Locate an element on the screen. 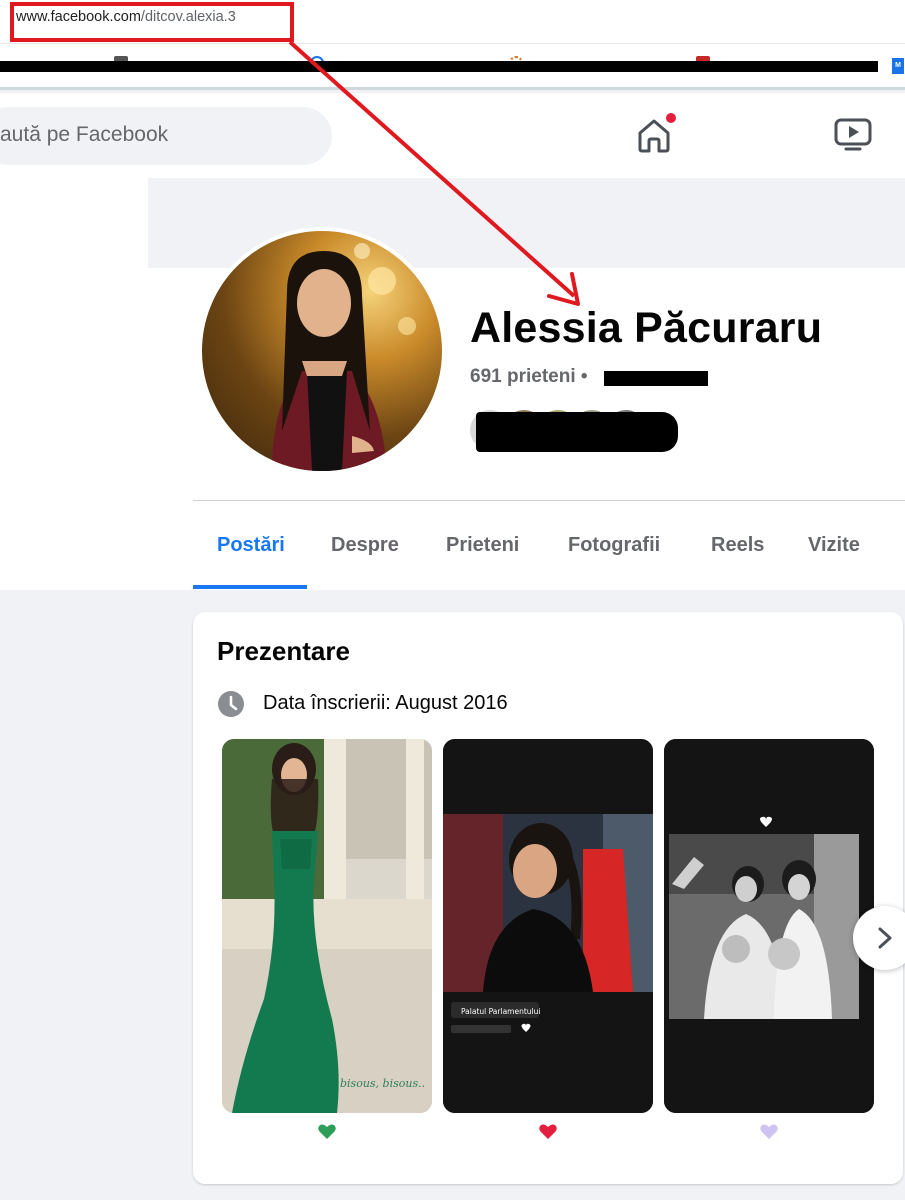  featured-story is located at coordinates (769, 926).